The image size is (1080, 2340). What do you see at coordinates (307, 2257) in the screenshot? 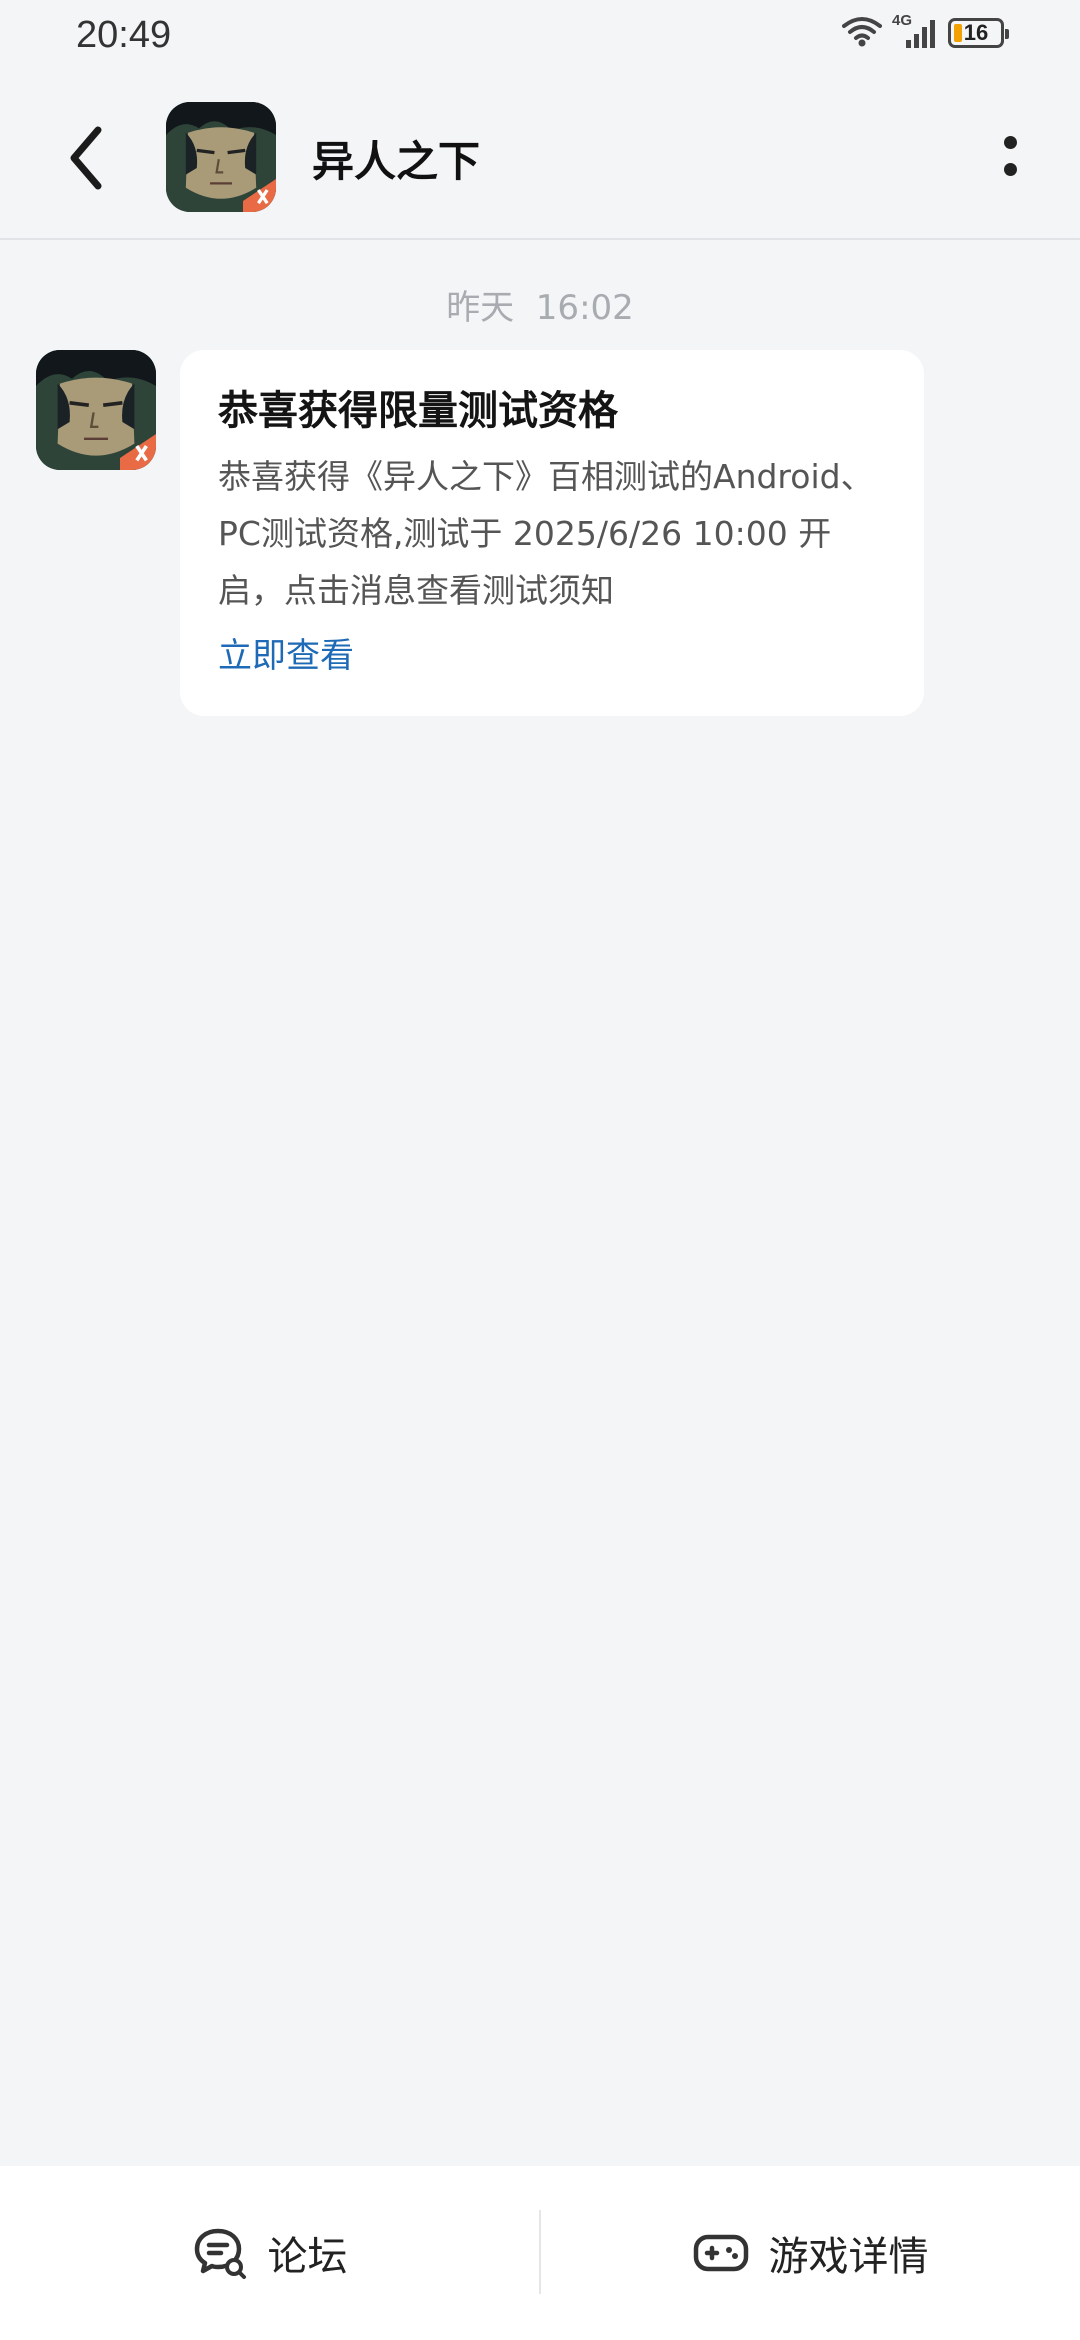
I see `forum-label: 论坛` at bounding box center [307, 2257].